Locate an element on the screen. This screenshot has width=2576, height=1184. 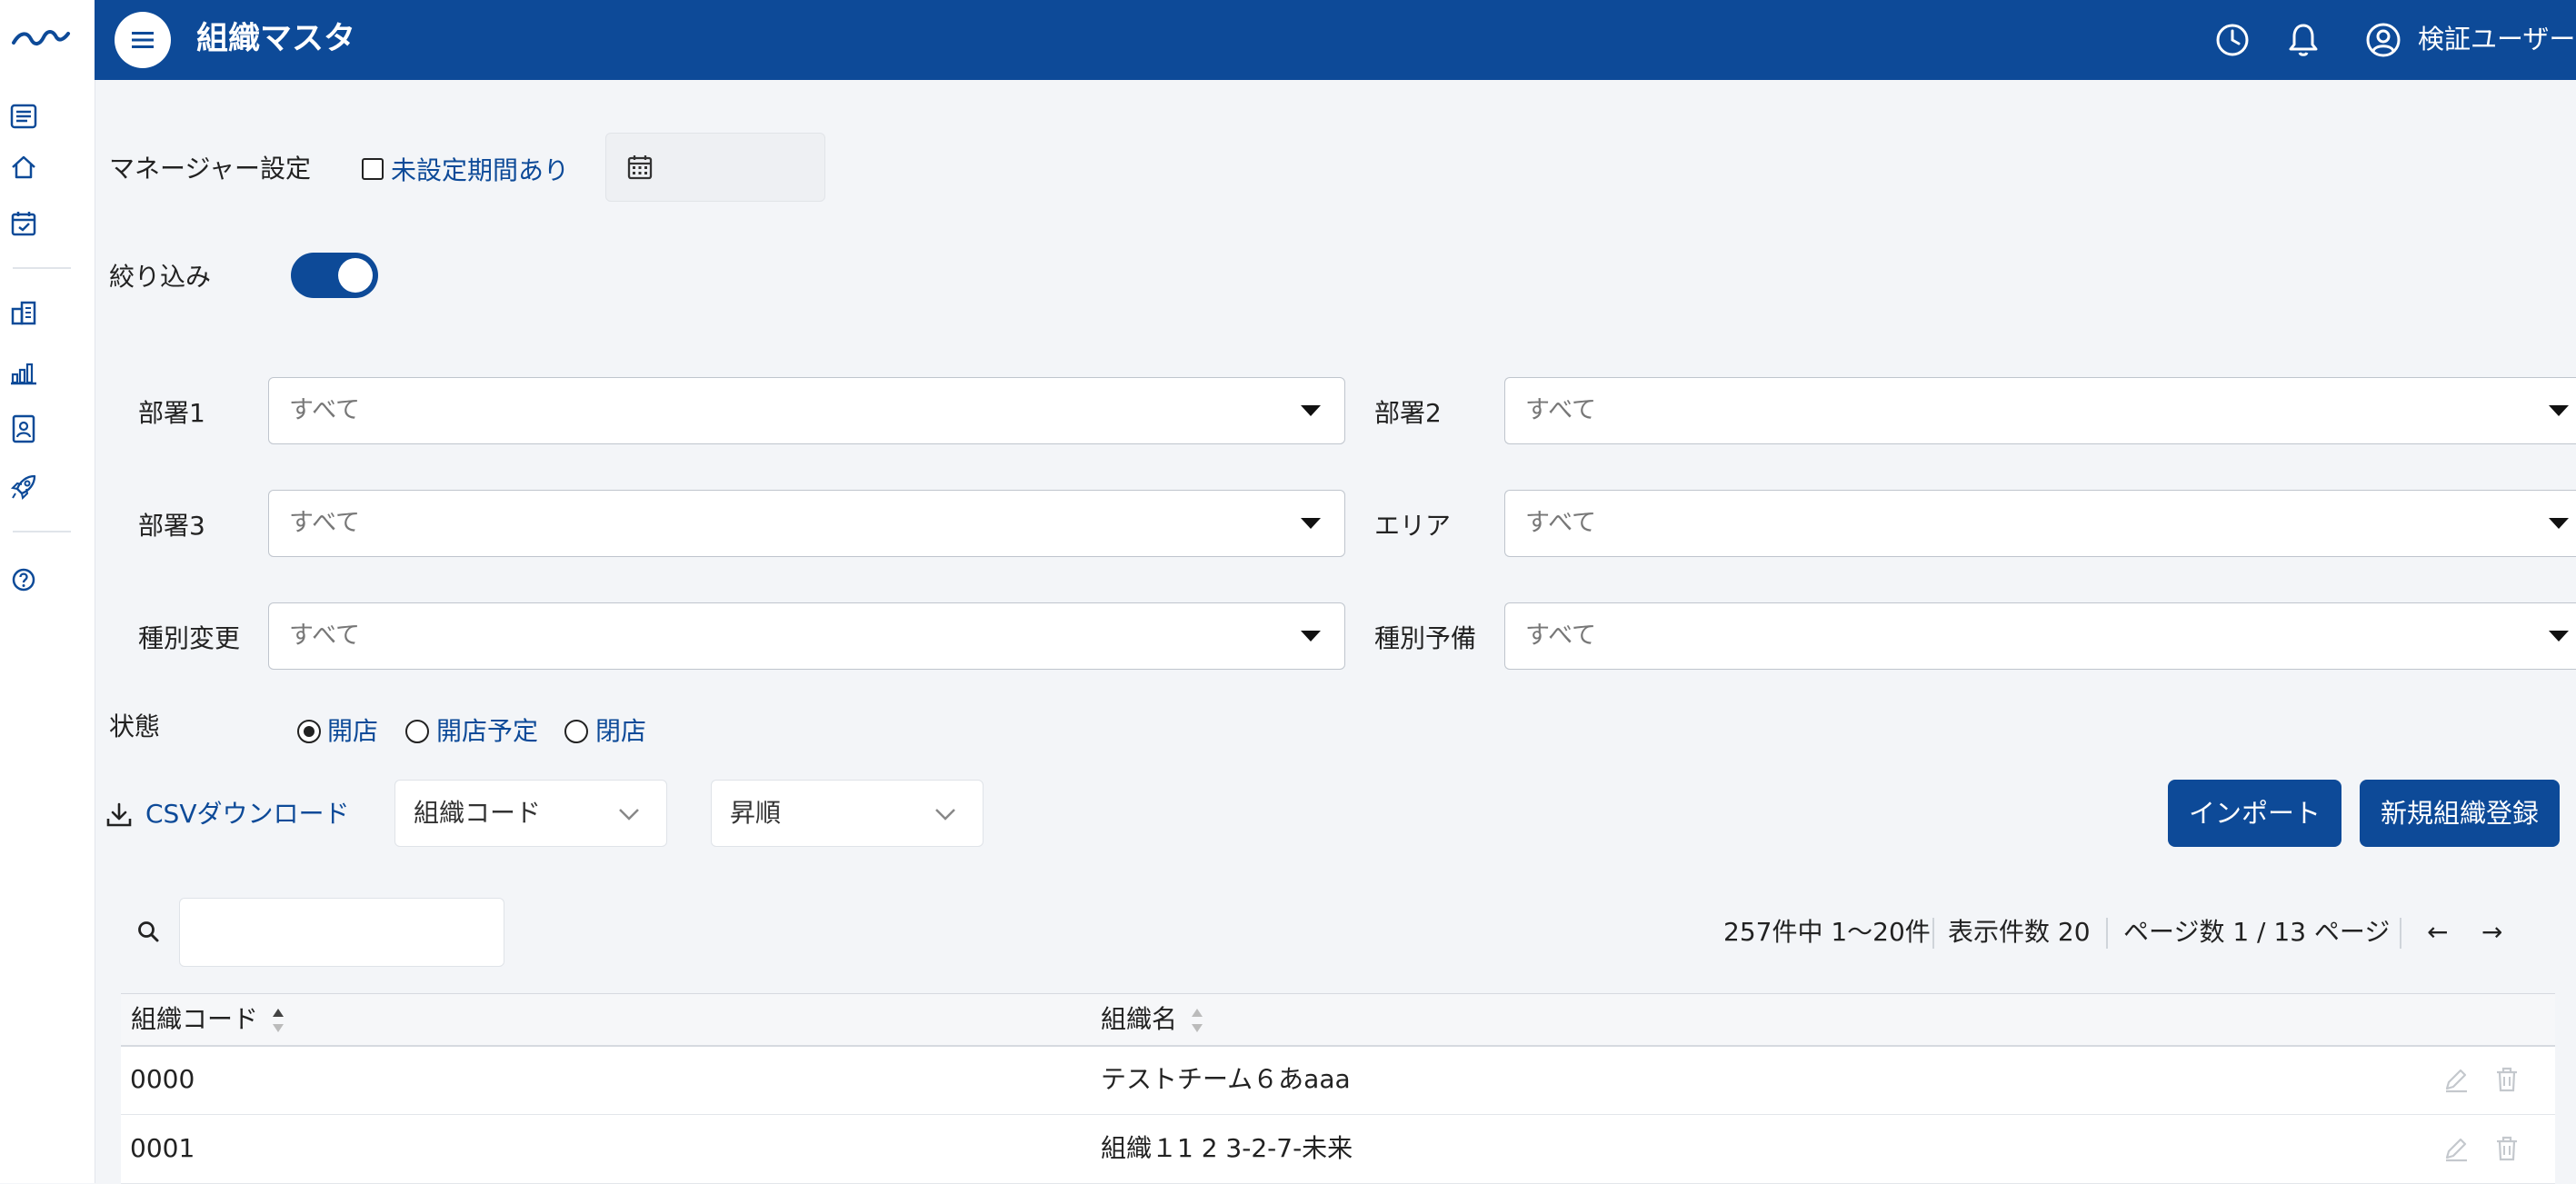
menu-icon is located at coordinates (143, 40).